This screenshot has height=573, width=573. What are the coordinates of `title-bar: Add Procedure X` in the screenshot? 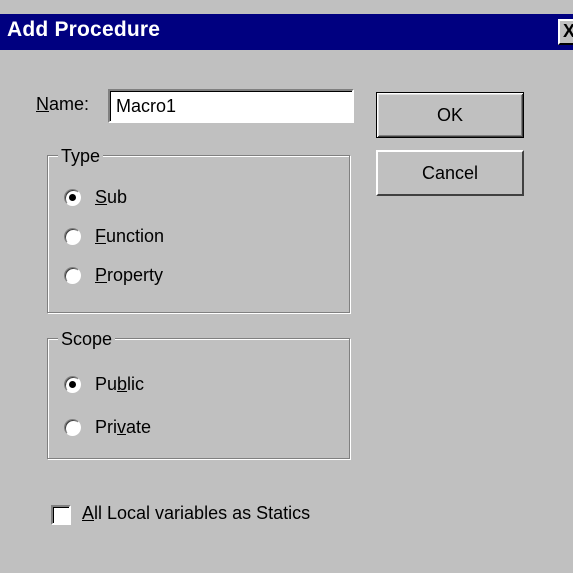 It's located at (286, 32).